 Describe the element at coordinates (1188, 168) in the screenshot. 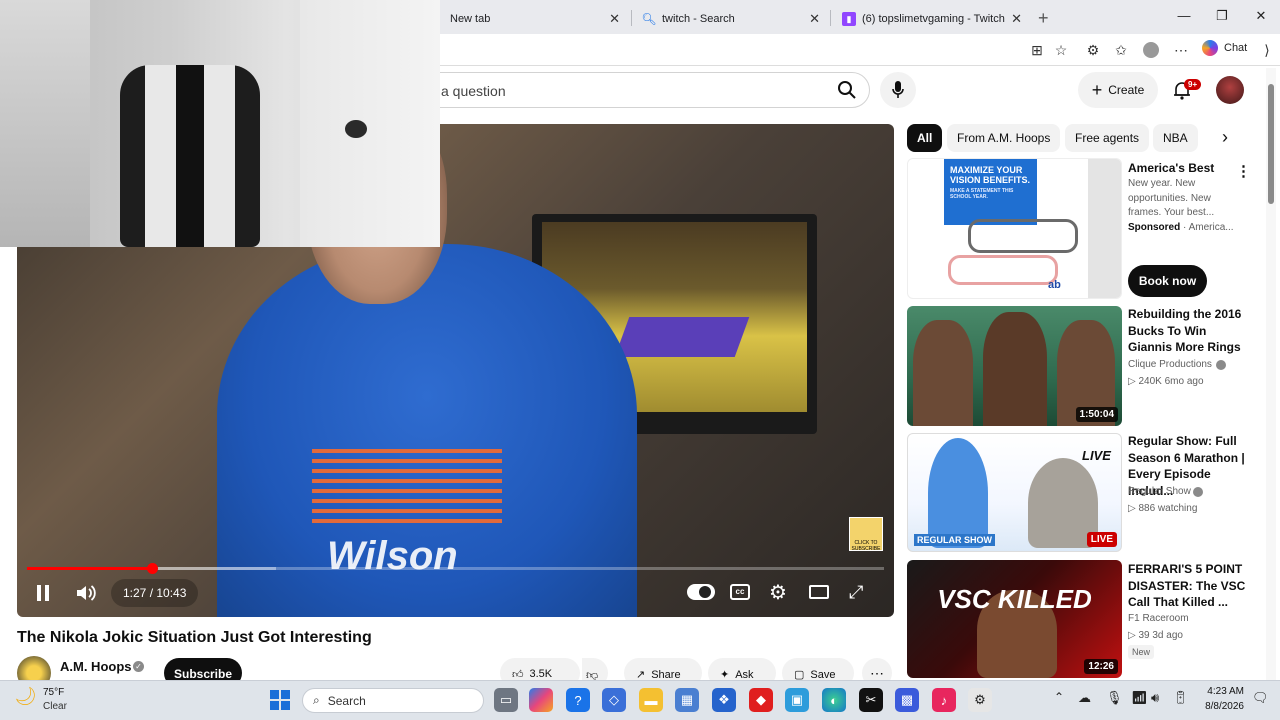

I see `ad-title: America's Best` at that location.